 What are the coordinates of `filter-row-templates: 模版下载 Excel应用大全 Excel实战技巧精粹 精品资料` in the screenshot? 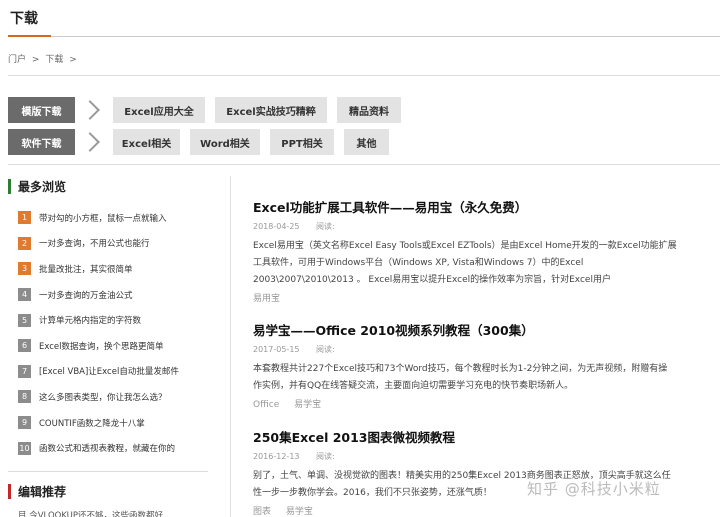 It's located at (209, 110).